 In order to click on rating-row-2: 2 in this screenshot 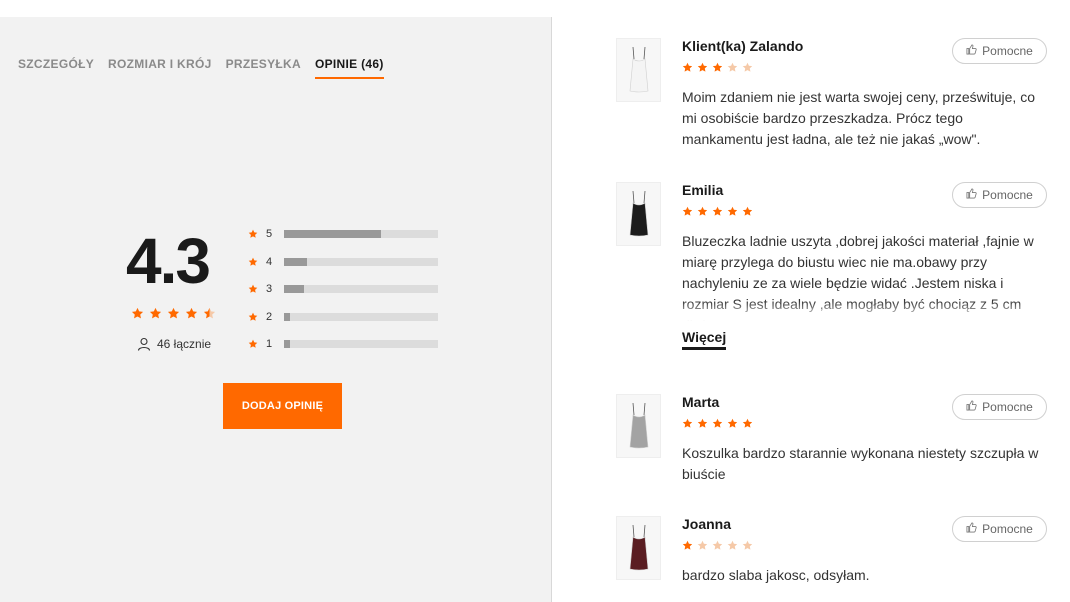, I will do `click(343, 317)`.